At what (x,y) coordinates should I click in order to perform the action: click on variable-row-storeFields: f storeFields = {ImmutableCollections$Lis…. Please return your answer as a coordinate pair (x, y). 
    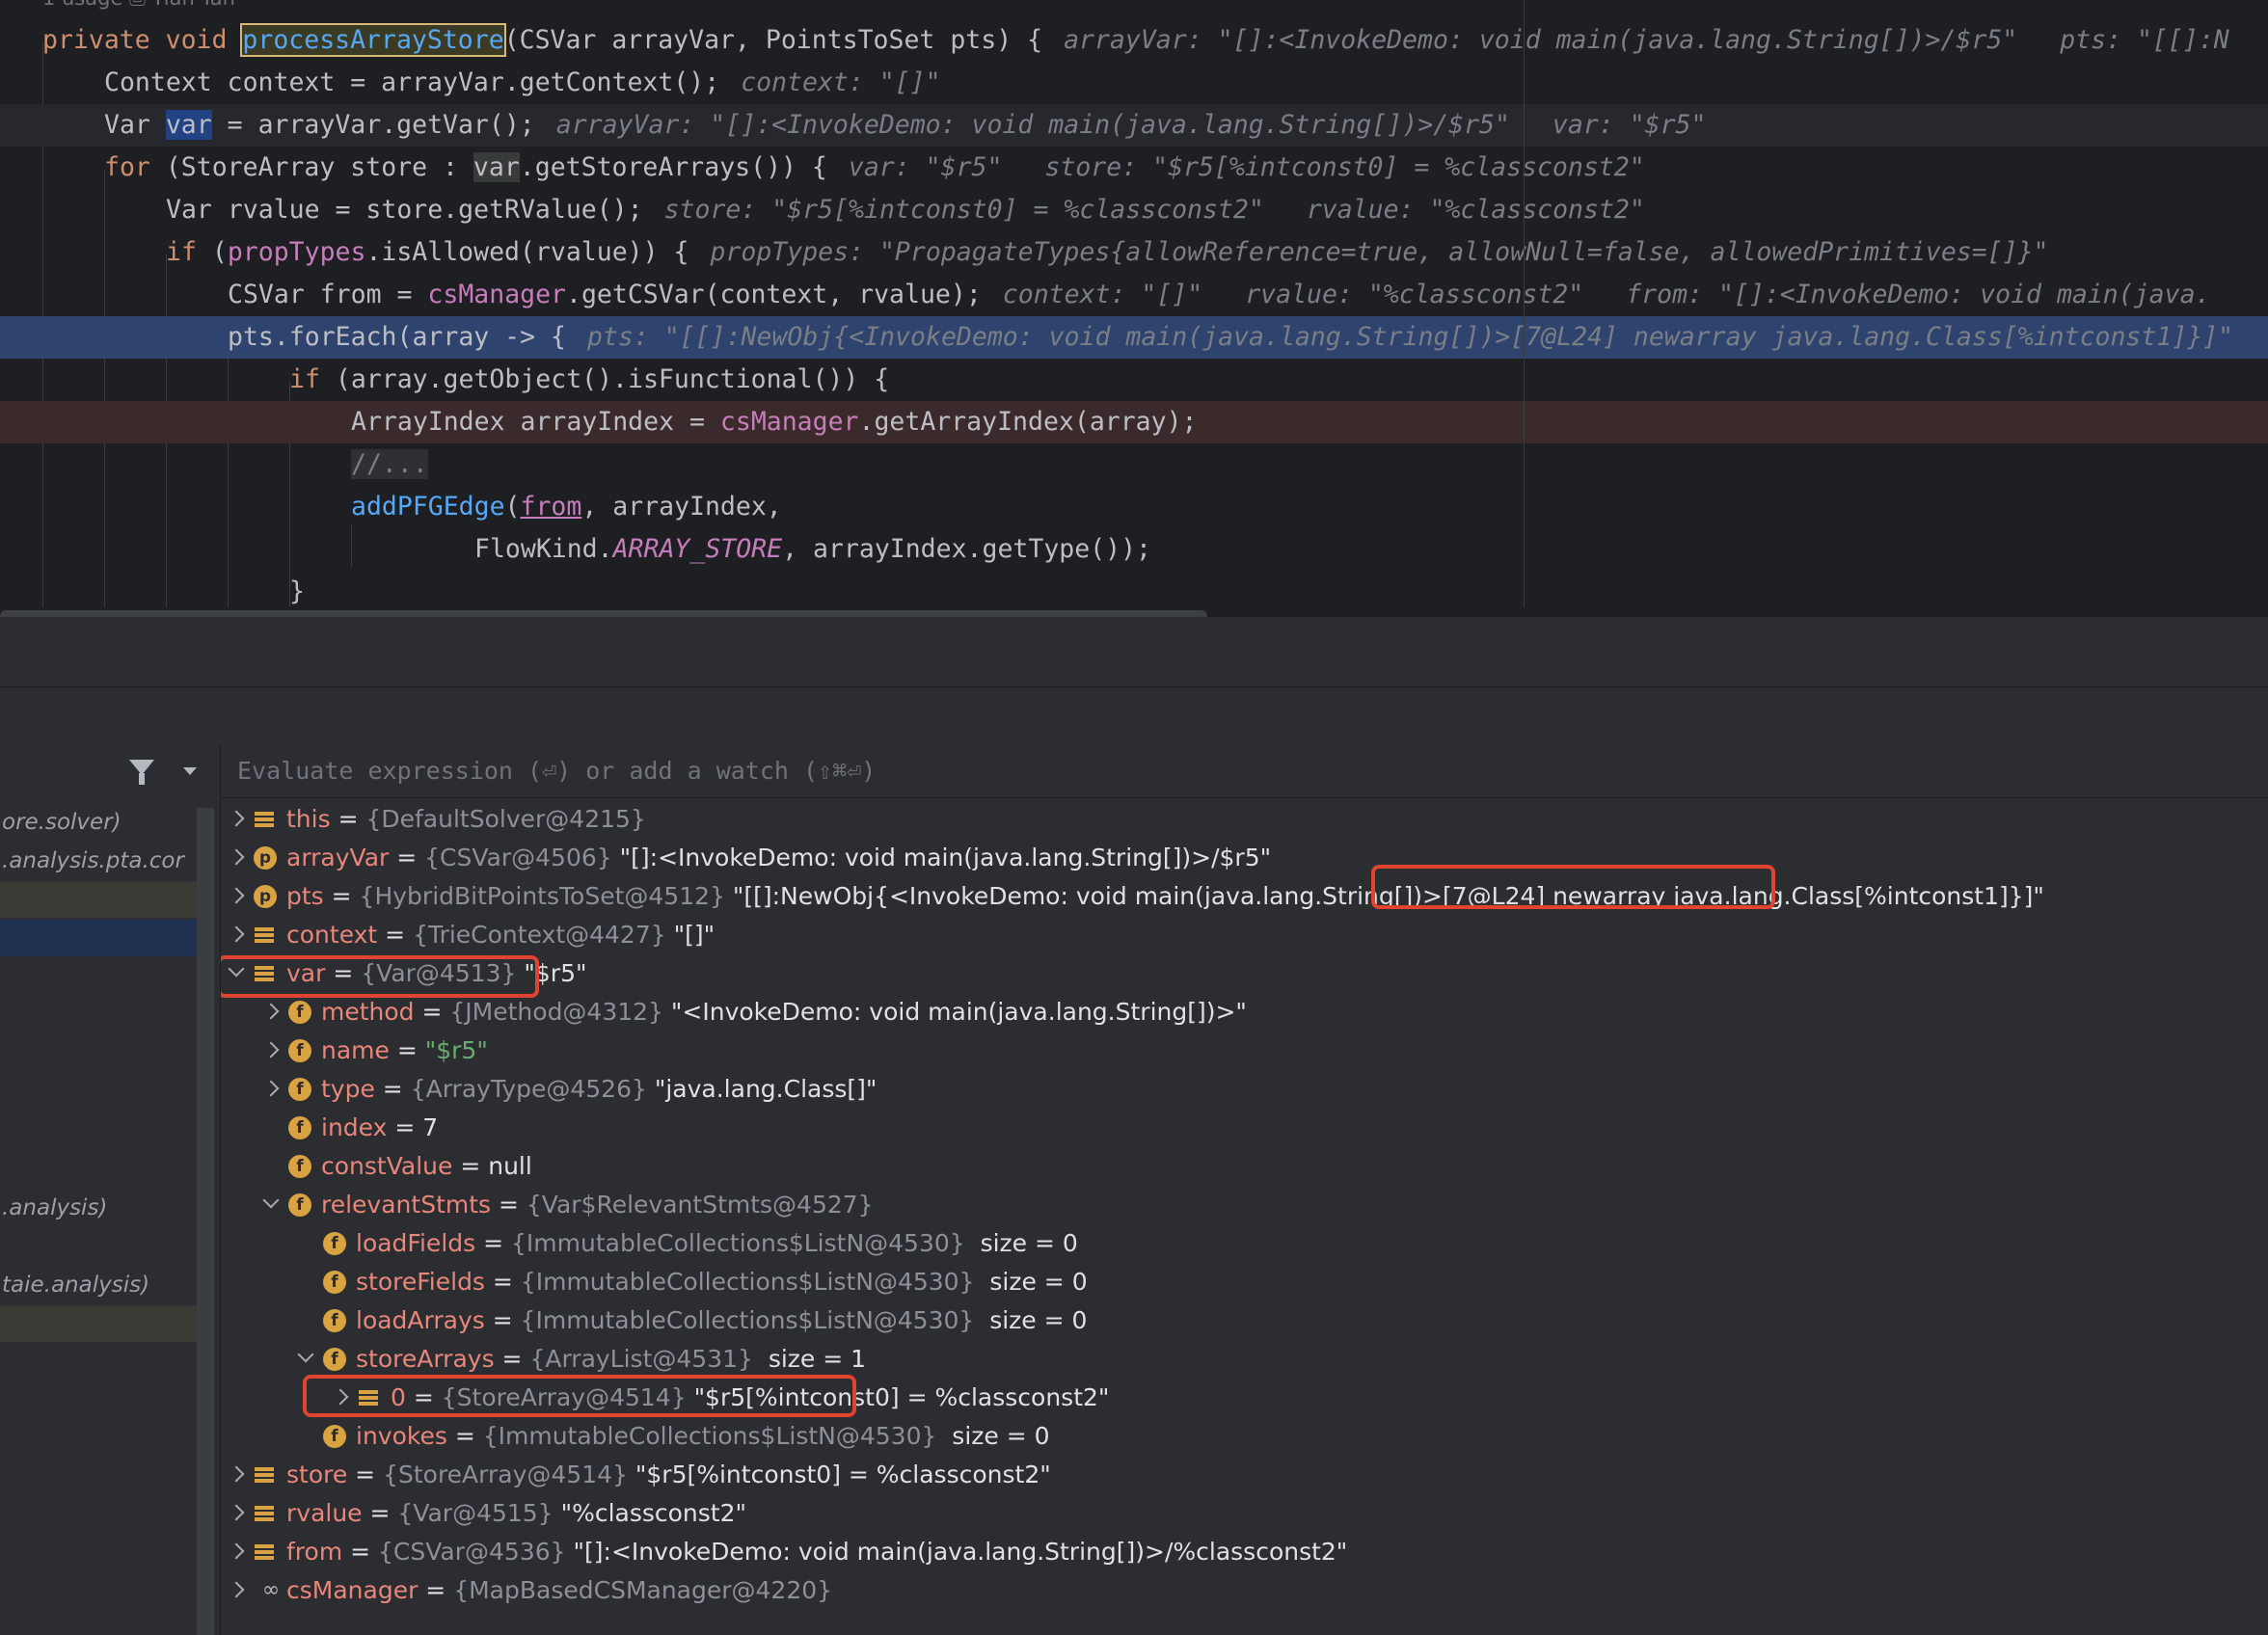
    Looking at the image, I should click on (1233, 1282).